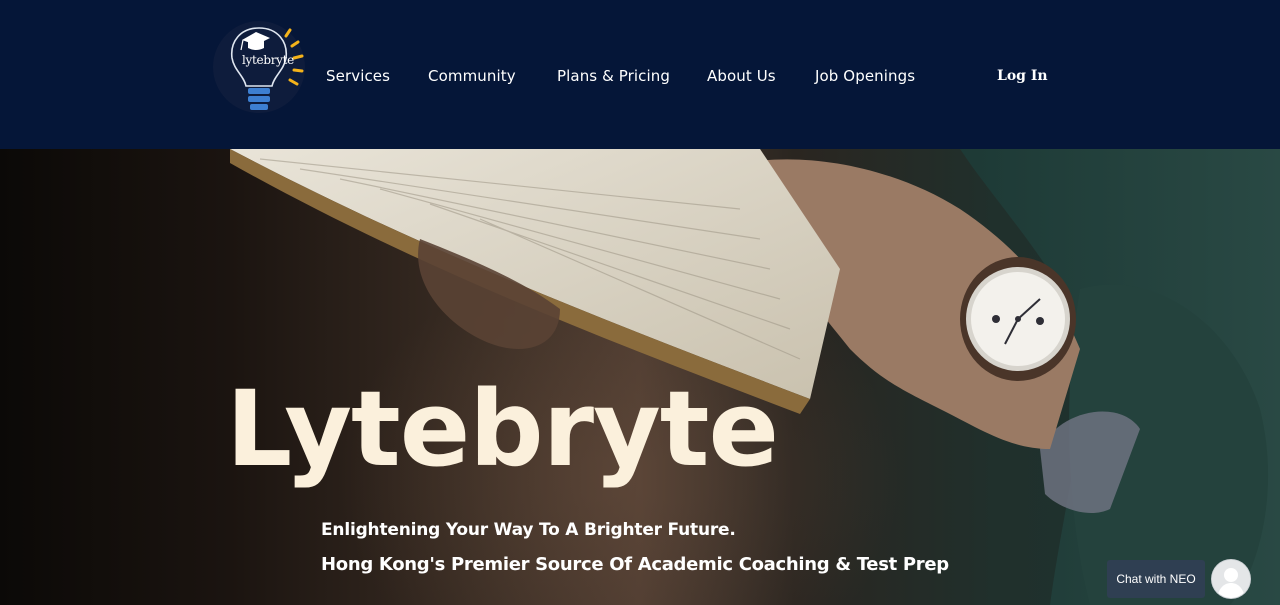 The image size is (1280, 605). I want to click on nav-about-us: About Us, so click(741, 76).